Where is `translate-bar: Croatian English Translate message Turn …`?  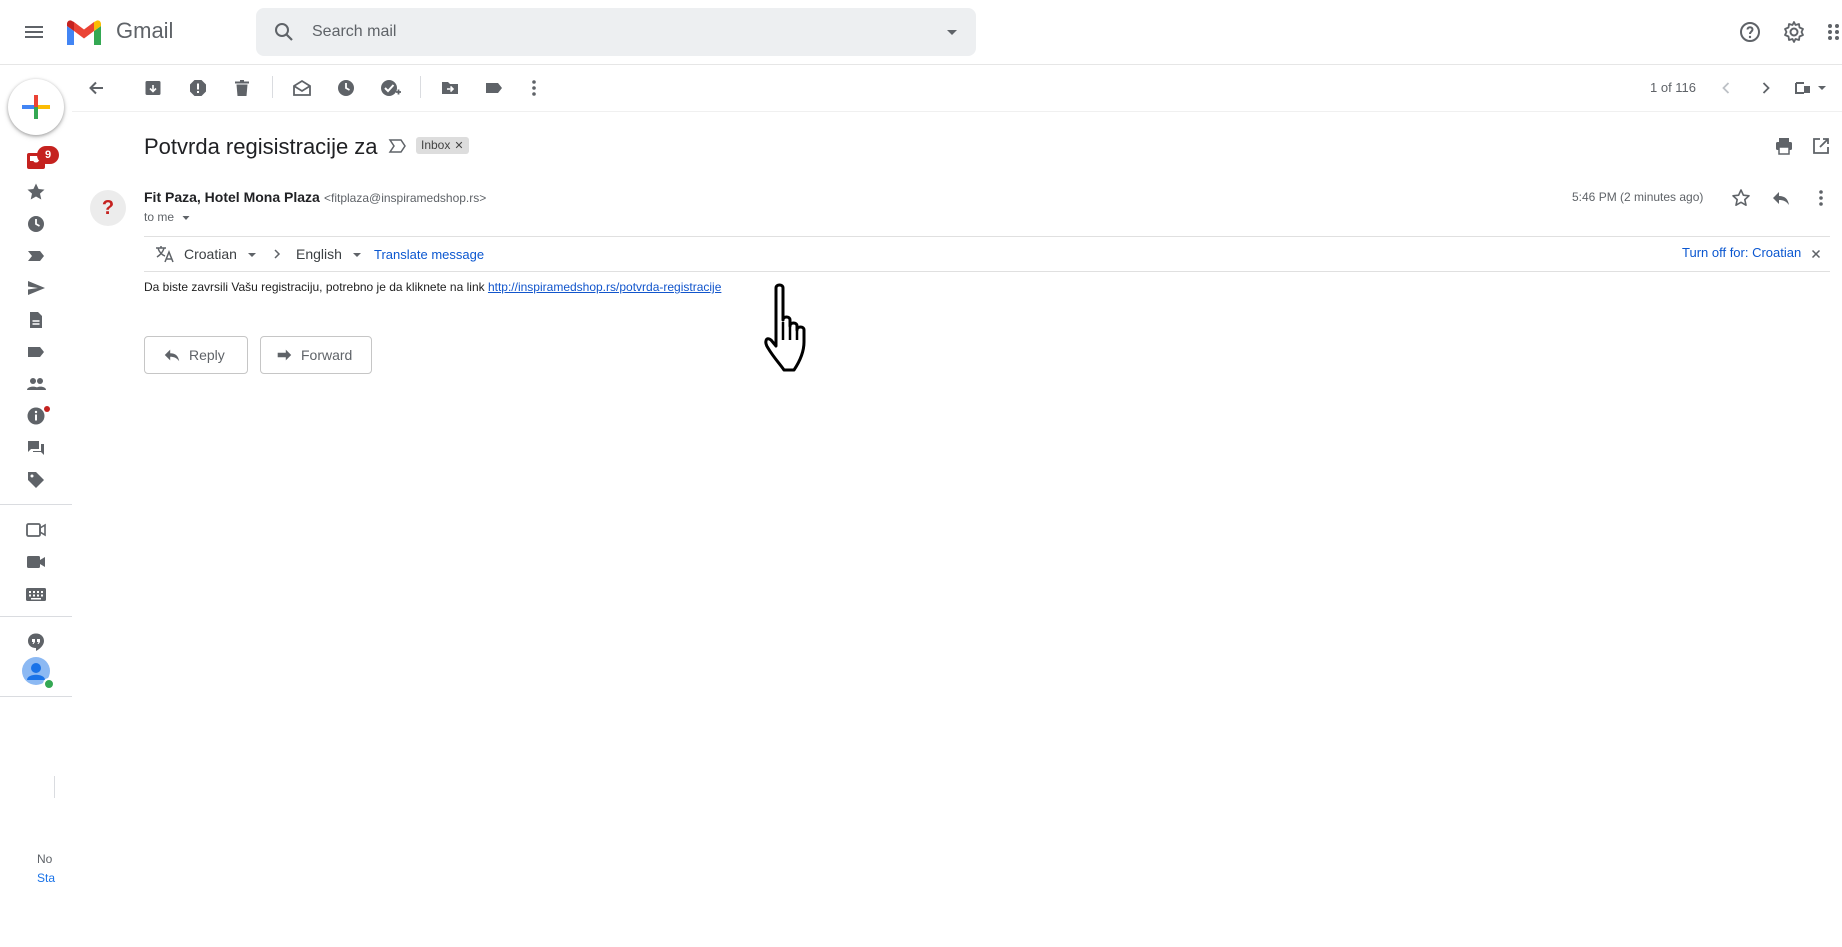
translate-bar: Croatian English Translate message Turn … is located at coordinates (987, 254).